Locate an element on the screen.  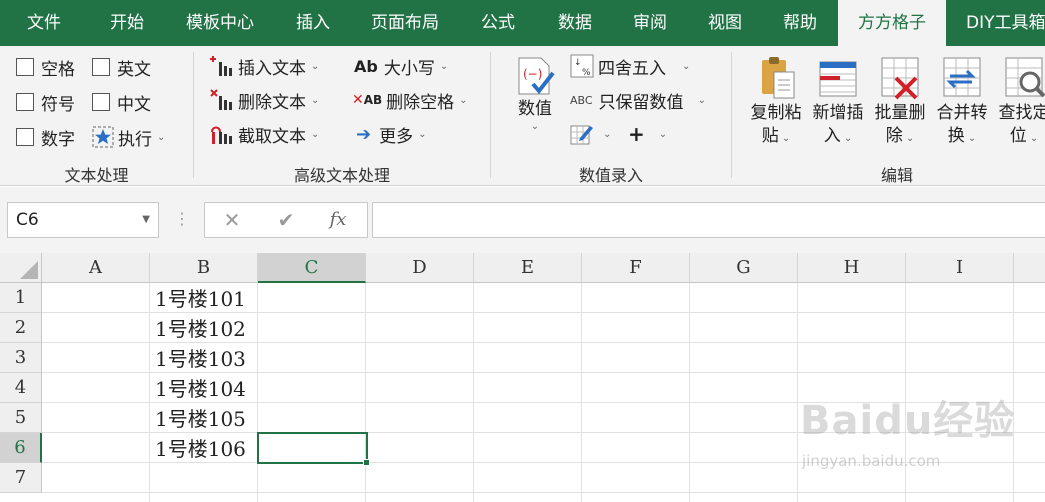
tab-page-layout: 页面布局 is located at coordinates (405, 23).